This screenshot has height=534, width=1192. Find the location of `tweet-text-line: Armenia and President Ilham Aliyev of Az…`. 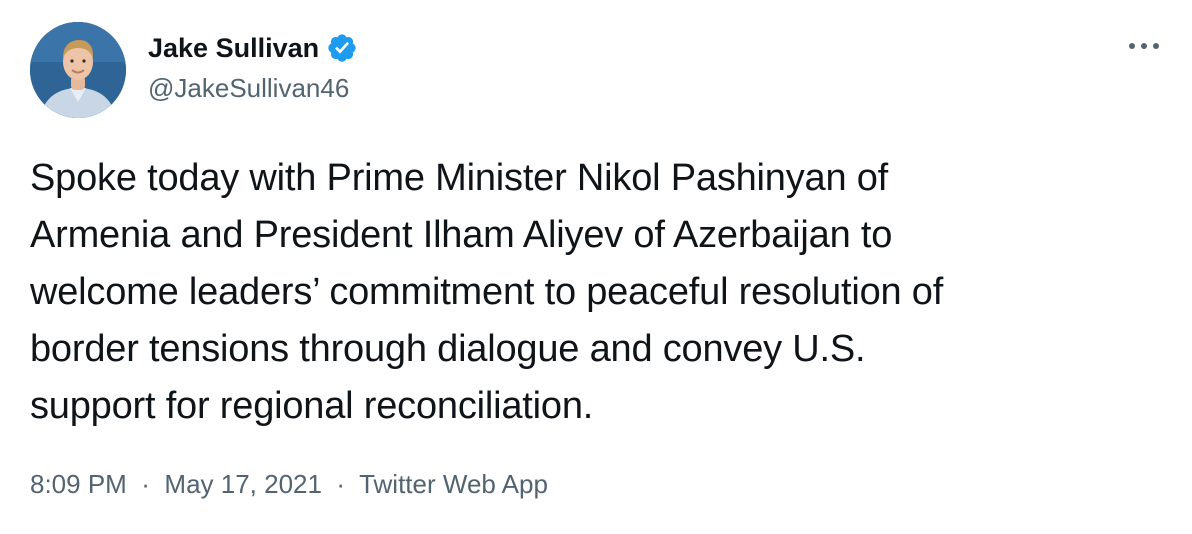

tweet-text-line: Armenia and President Ilham Aliyev of Az… is located at coordinates (461, 235).